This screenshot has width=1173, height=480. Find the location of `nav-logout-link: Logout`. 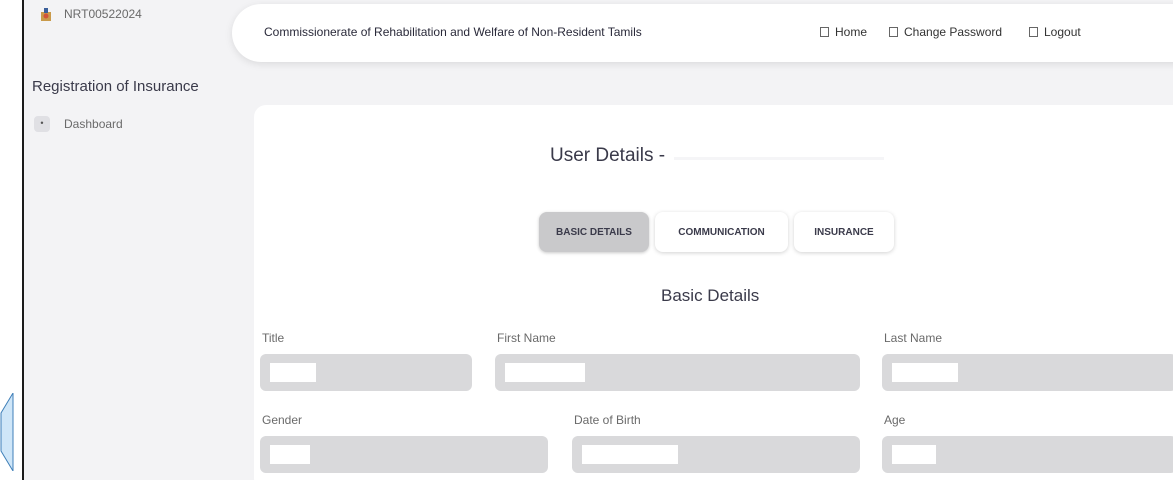

nav-logout-link: Logout is located at coordinates (1055, 32).